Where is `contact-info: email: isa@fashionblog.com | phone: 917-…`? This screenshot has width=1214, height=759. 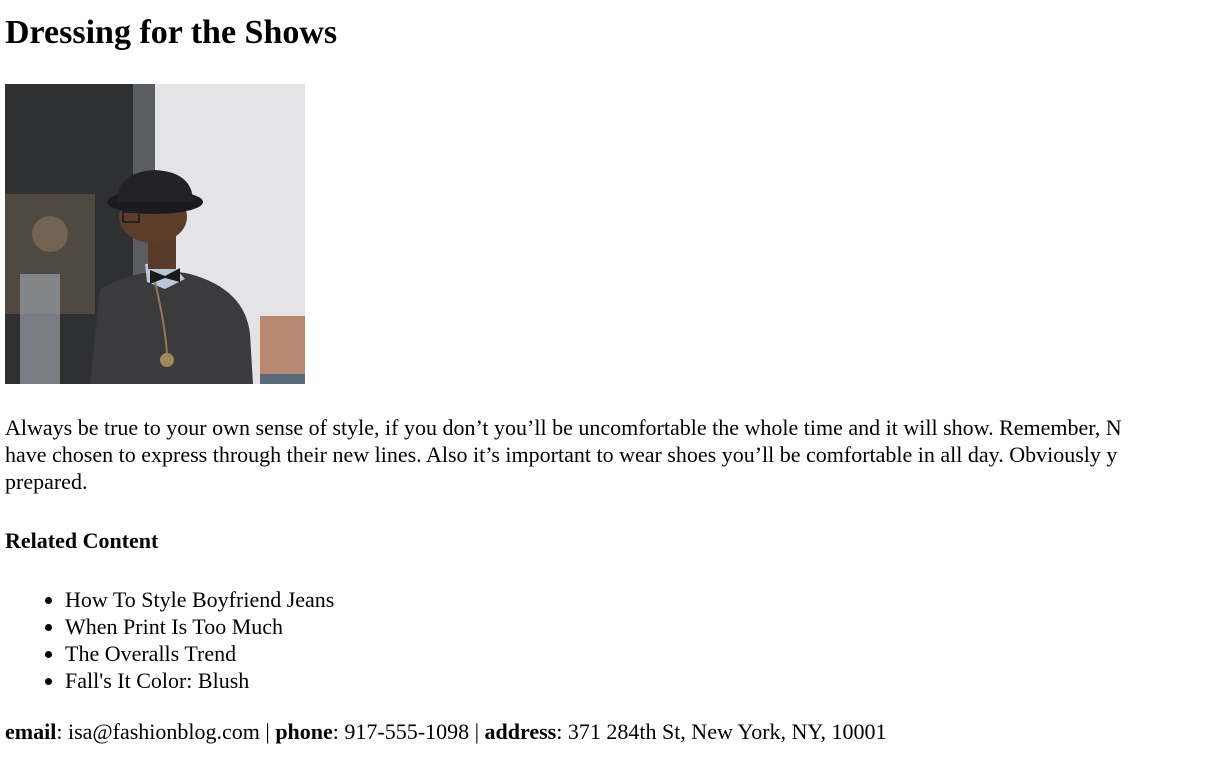 contact-info: email: isa@fashionblog.com | phone: 917-… is located at coordinates (446, 731).